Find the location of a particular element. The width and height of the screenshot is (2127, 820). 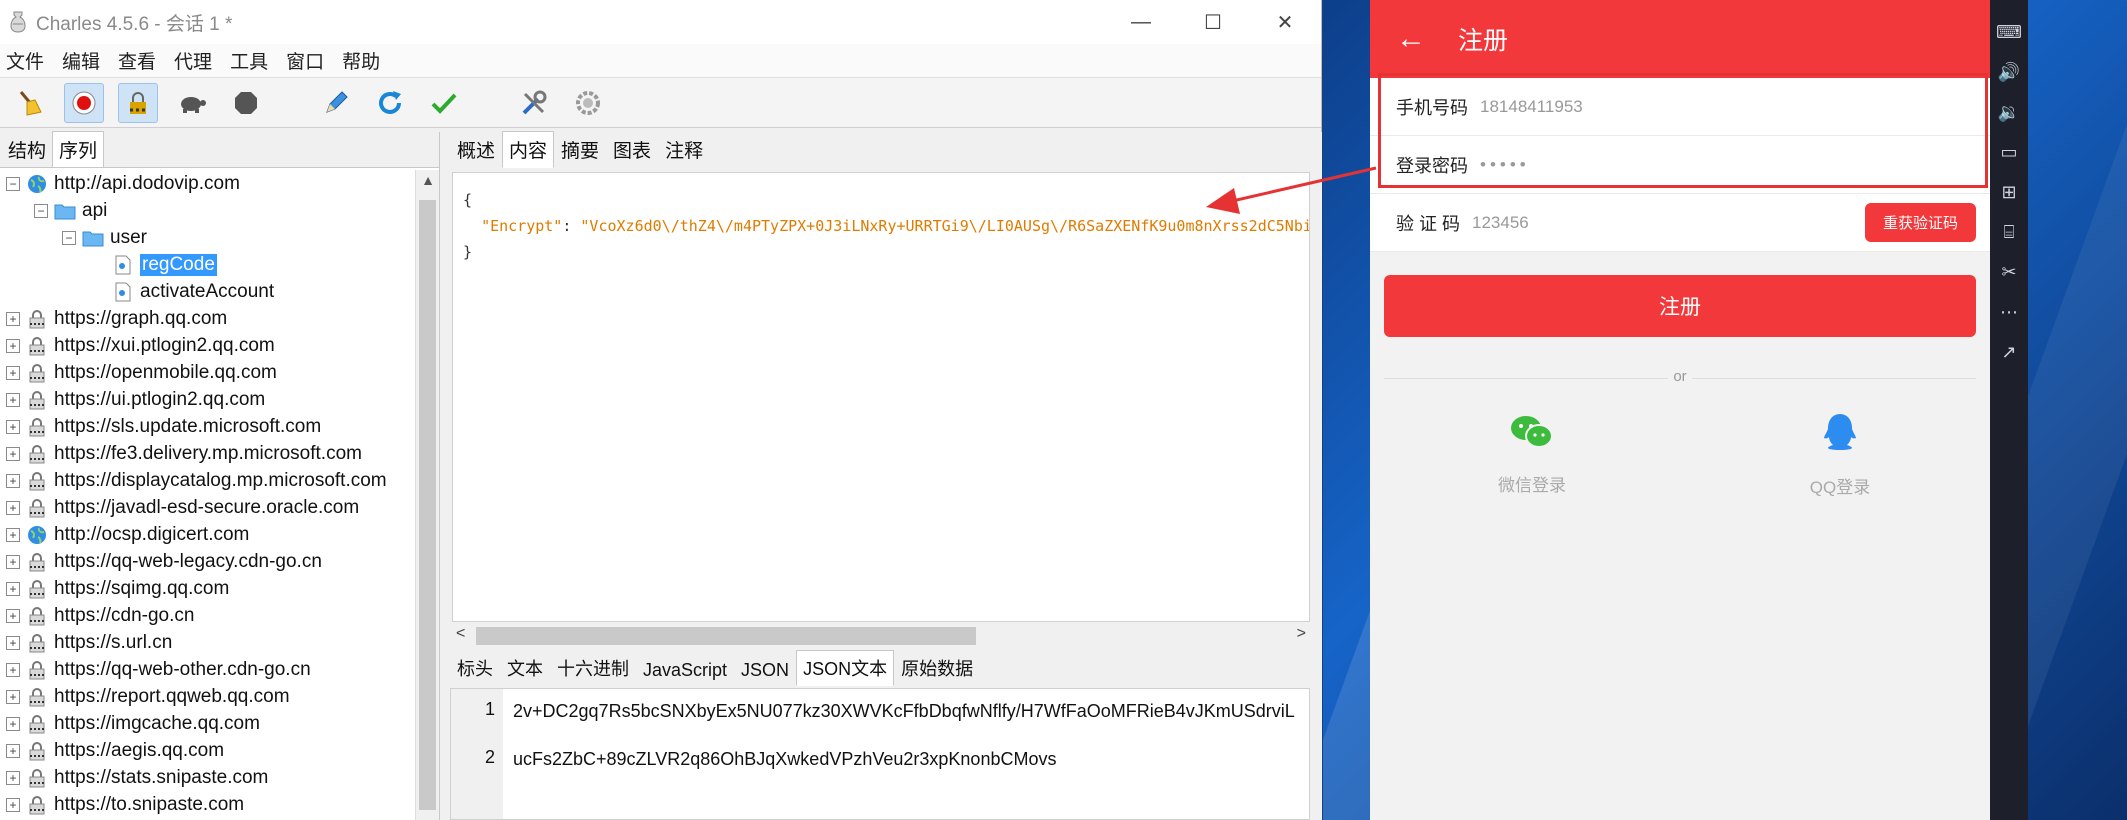

tab-headers: 标头 is located at coordinates (475, 668).